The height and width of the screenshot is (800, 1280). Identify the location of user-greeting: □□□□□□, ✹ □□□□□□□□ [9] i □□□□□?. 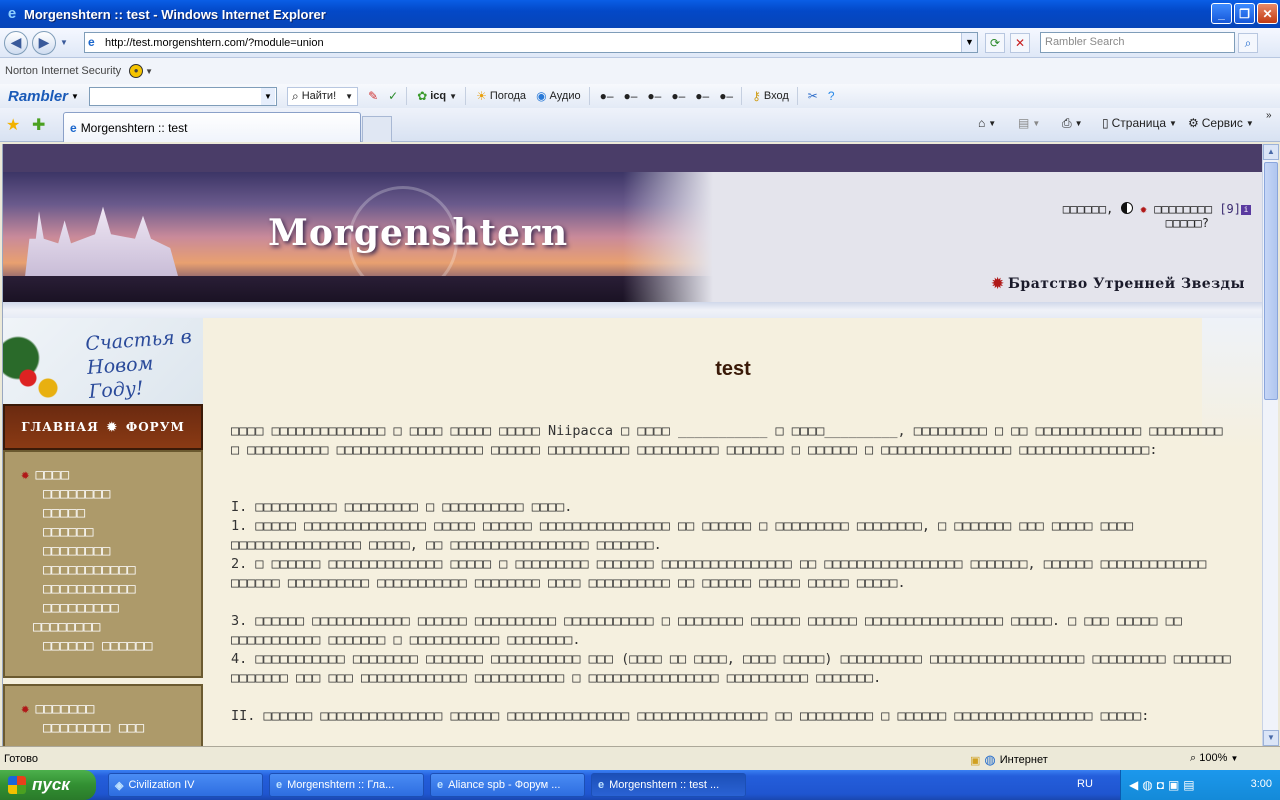
(1157, 216).